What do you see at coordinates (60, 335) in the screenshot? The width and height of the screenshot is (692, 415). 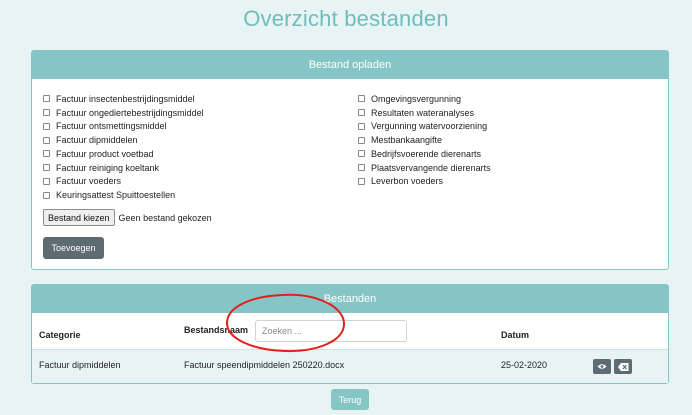 I see `column-header-category: Categorie` at bounding box center [60, 335].